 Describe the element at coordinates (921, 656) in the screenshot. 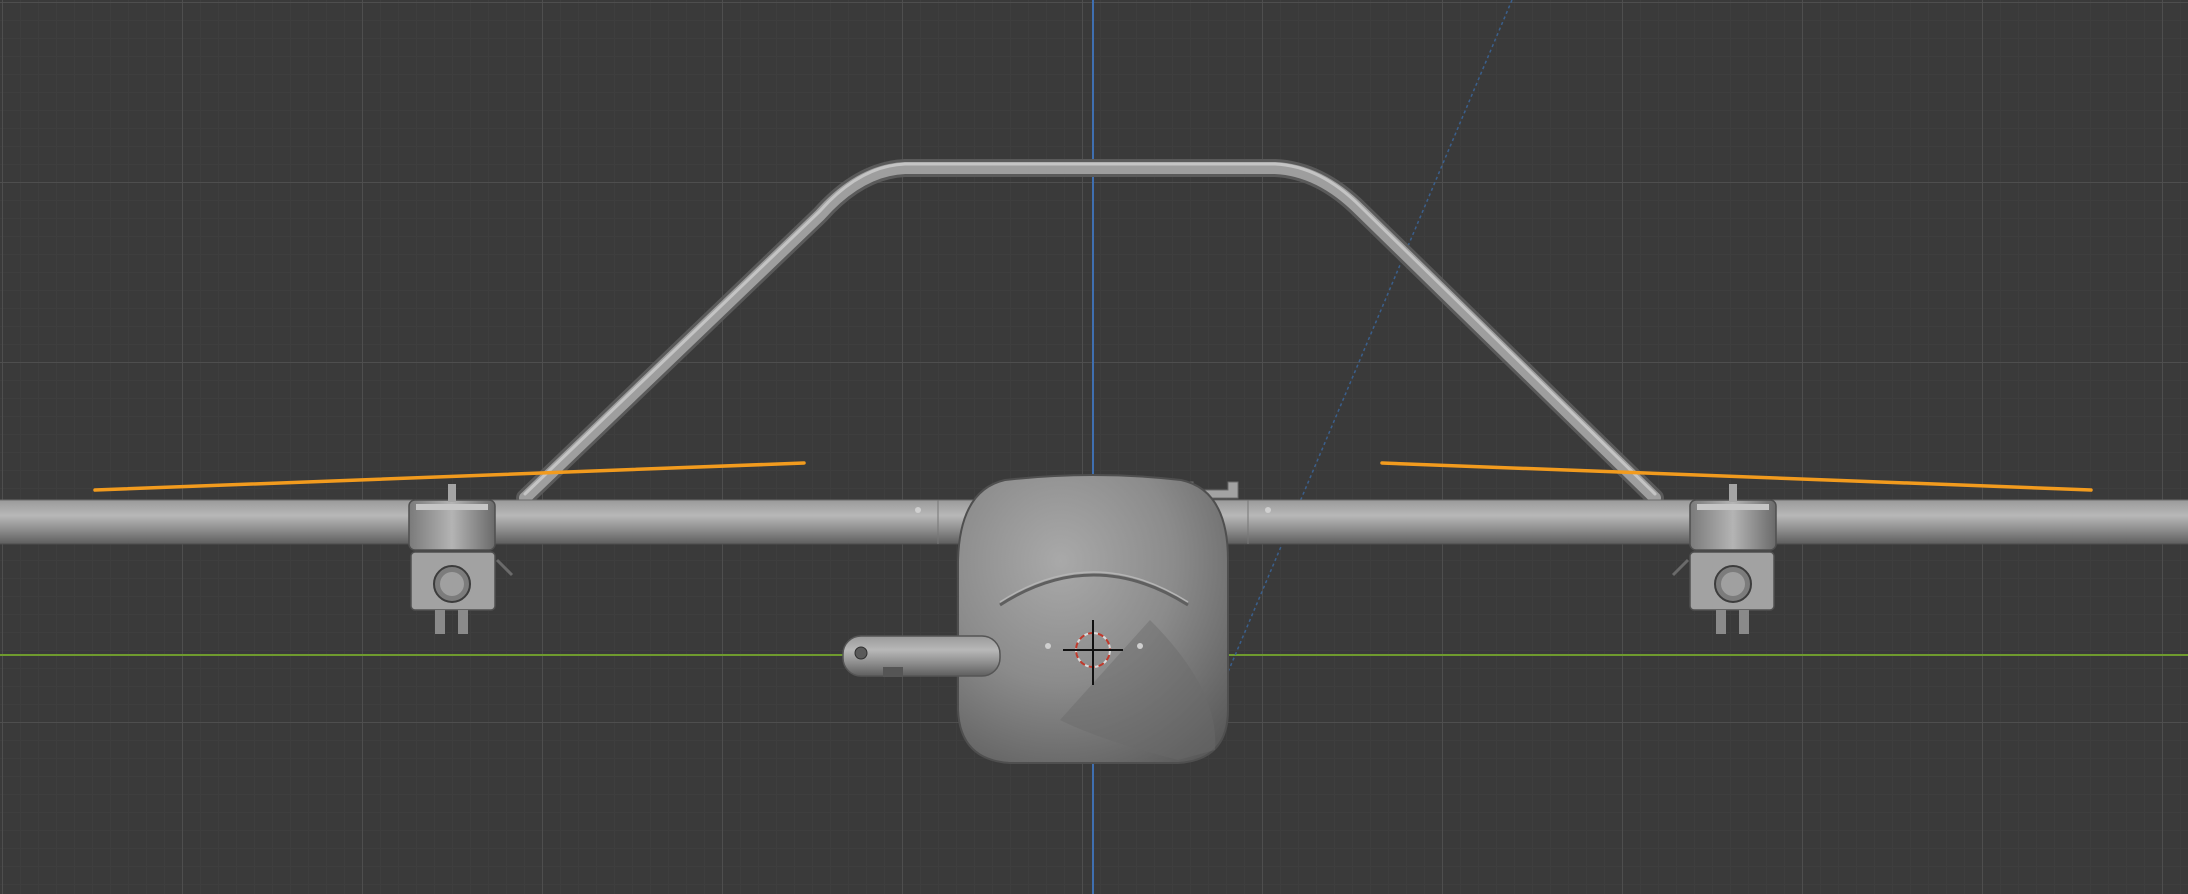

I see `camera-mount` at that location.